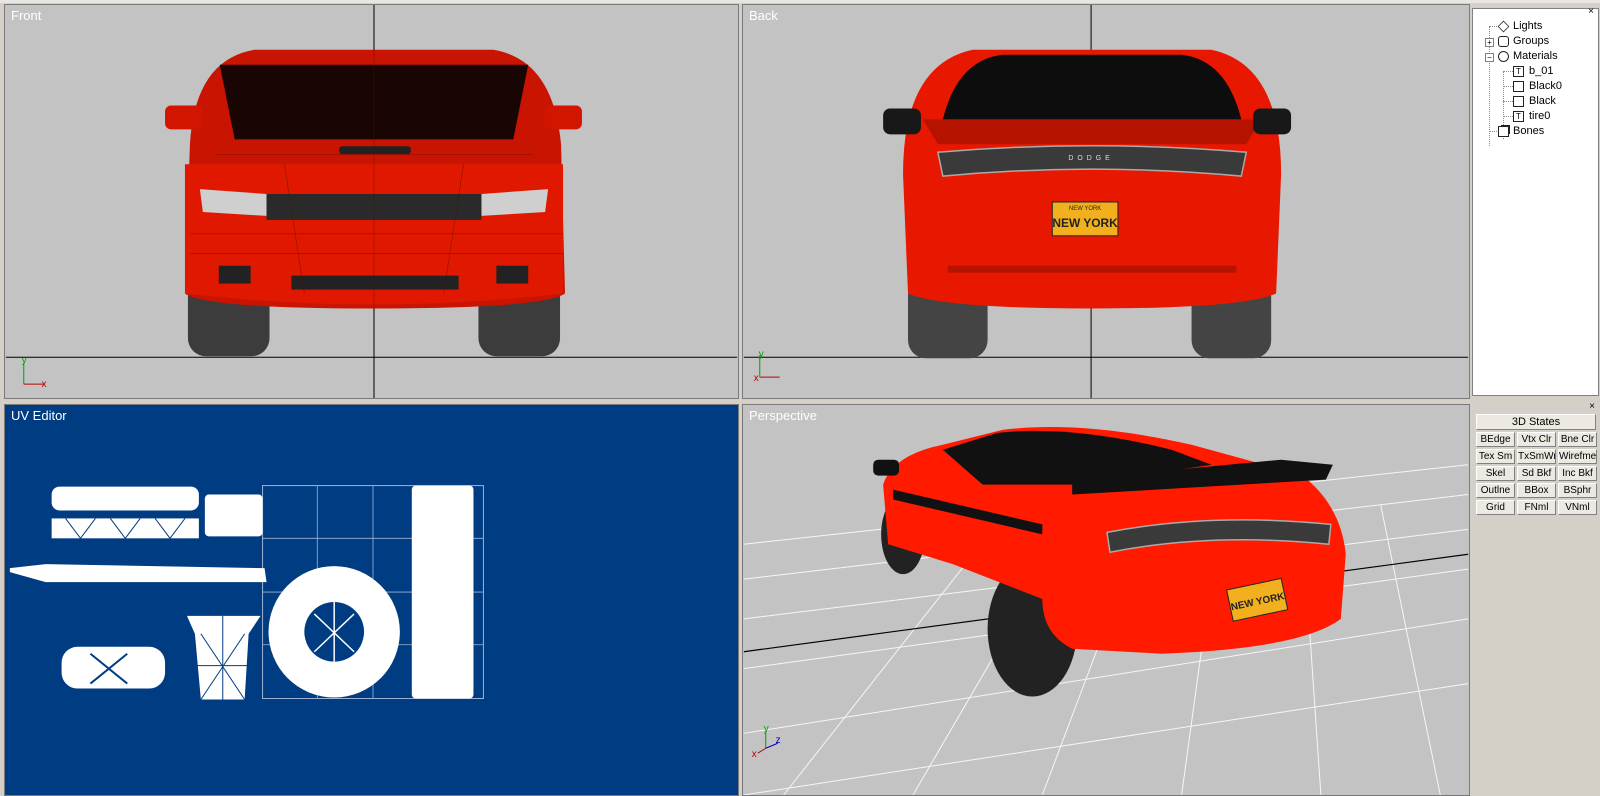 This screenshot has height=796, width=1600. What do you see at coordinates (1538, 101) in the screenshot?
I see `tree-item-black: Black` at bounding box center [1538, 101].